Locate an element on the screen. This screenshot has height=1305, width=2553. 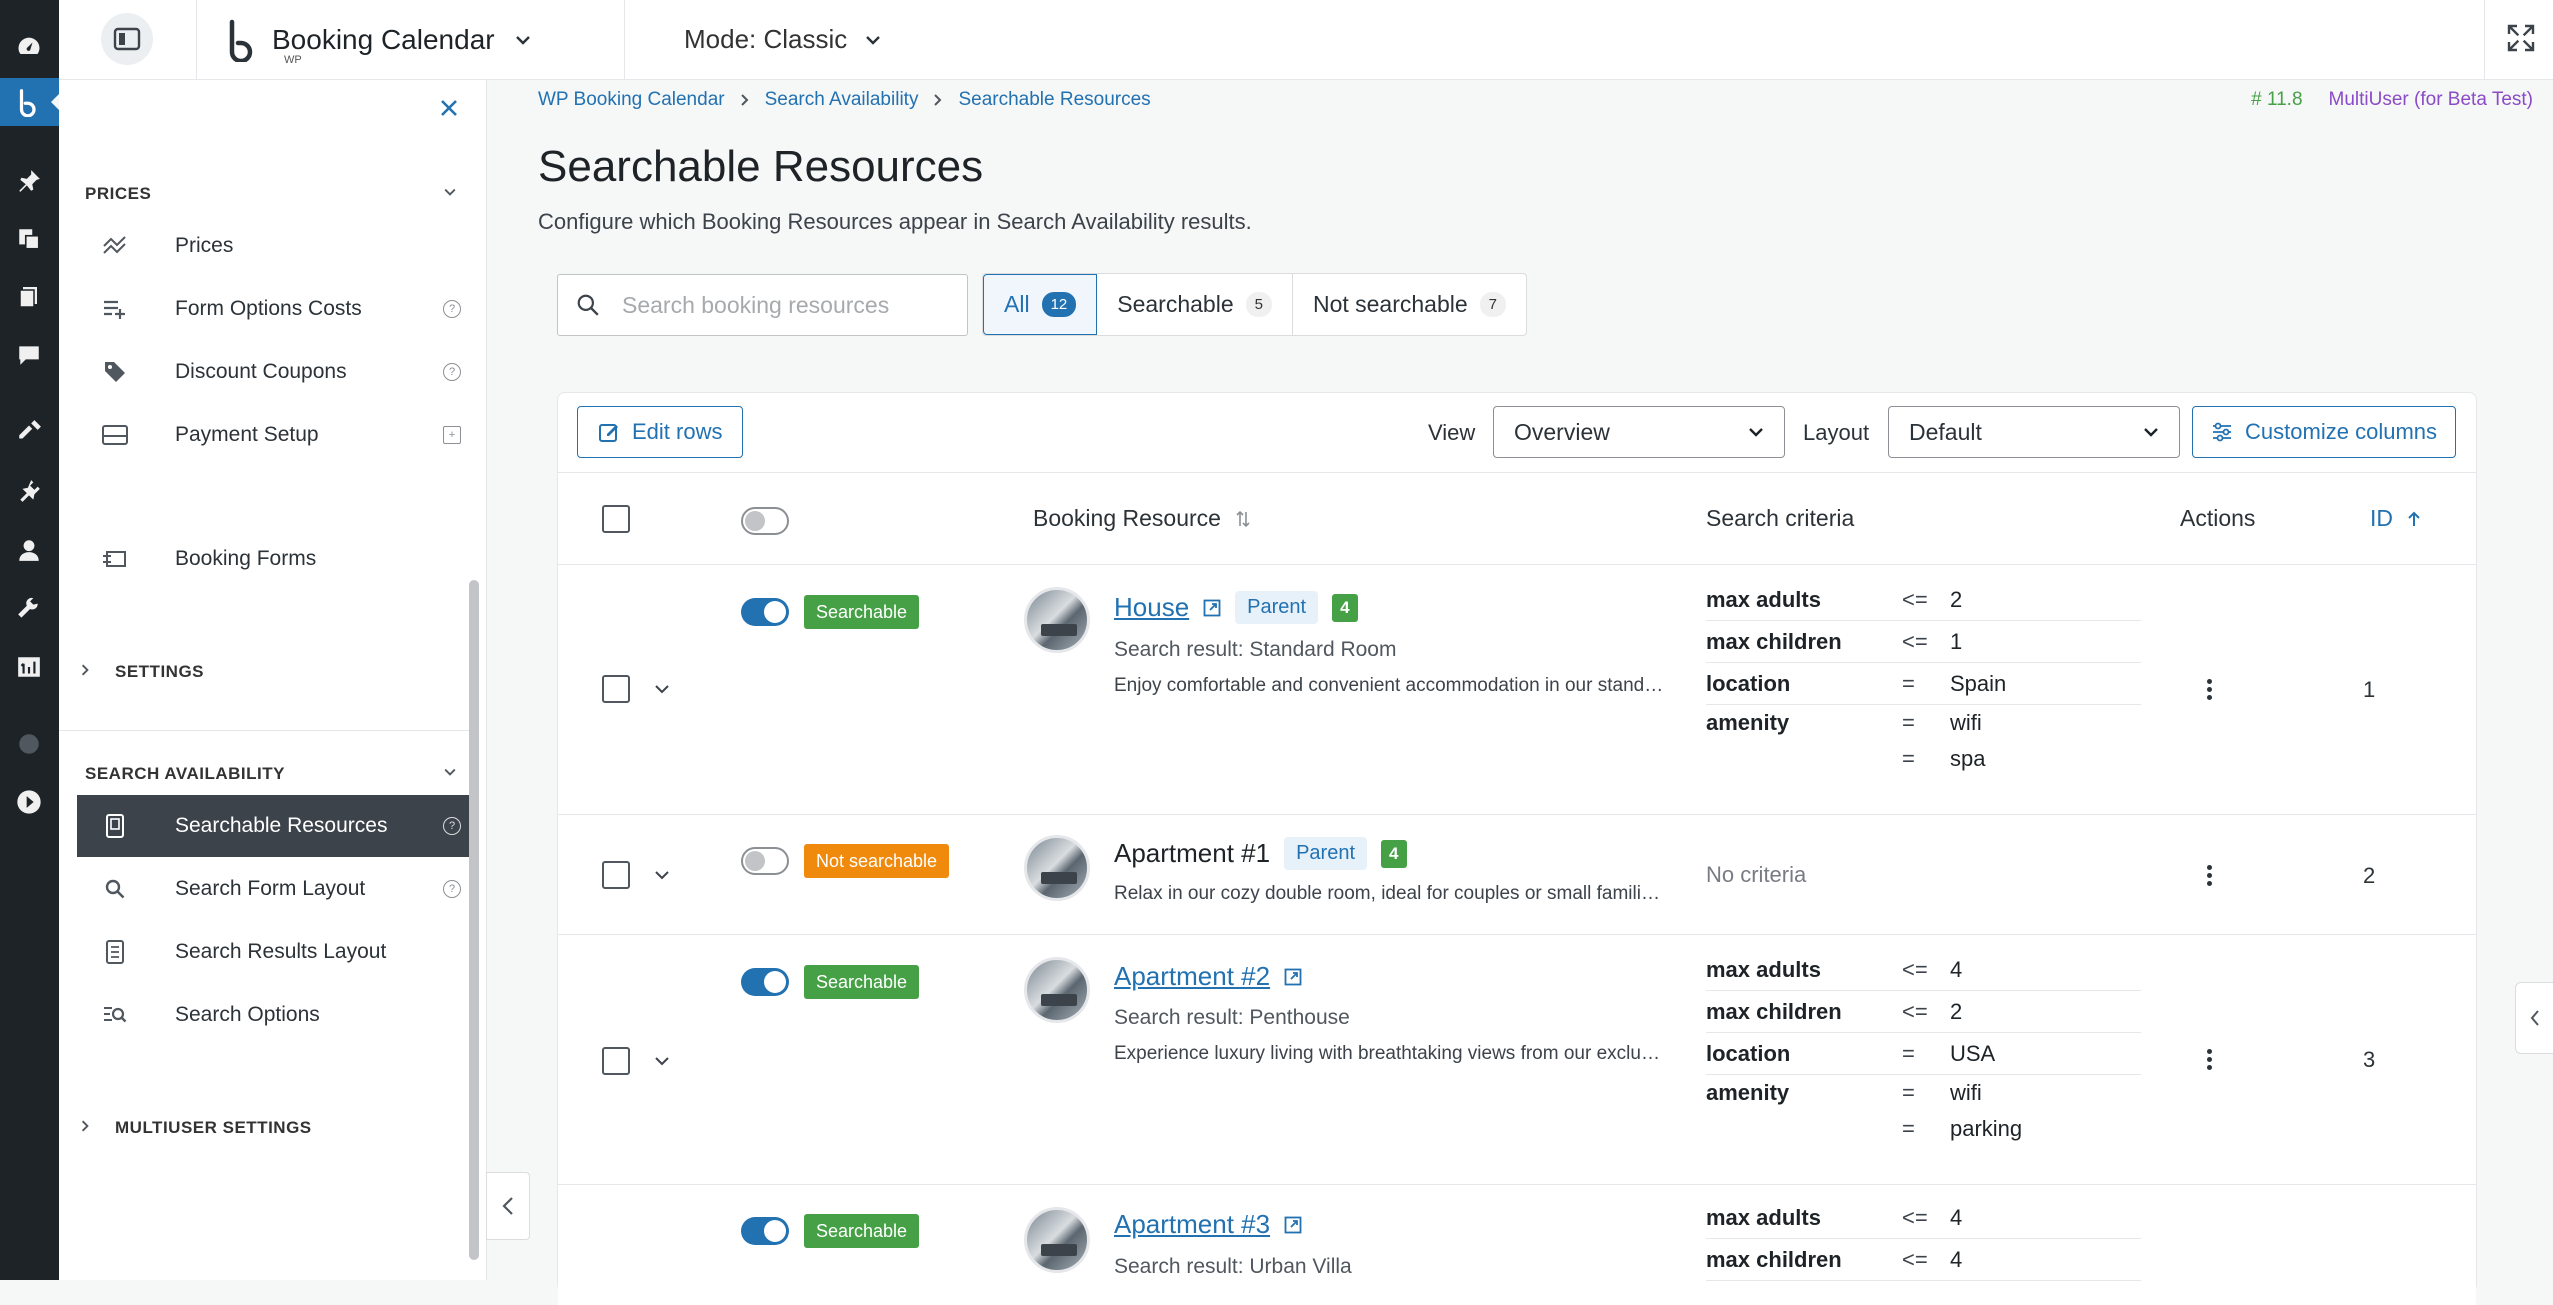
mode-selector: Mode: Classic is located at coordinates (753, 39).